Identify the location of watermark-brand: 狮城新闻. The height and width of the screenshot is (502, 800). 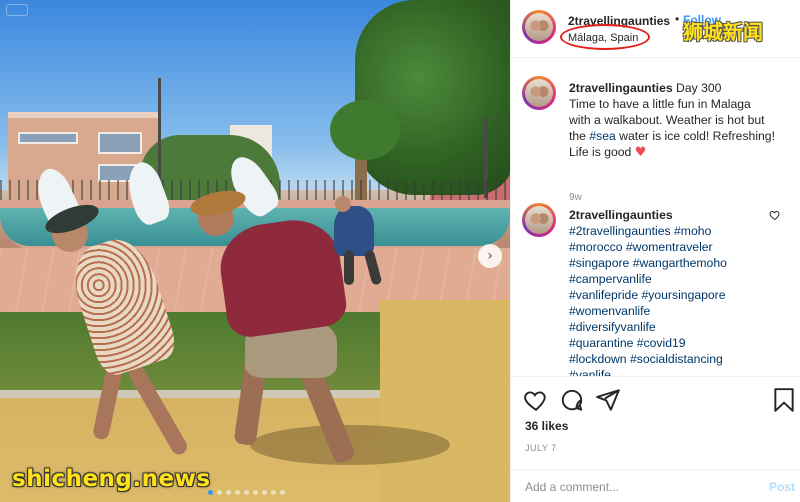
(723, 32).